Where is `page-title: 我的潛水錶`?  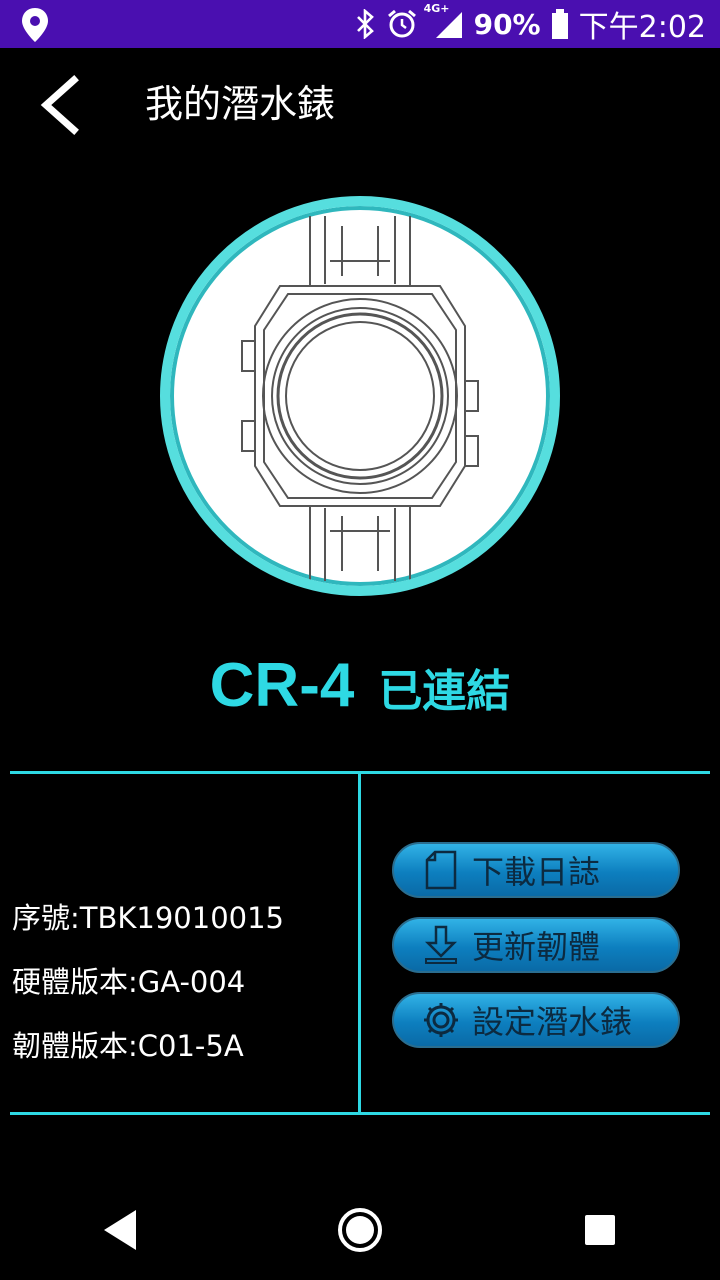 page-title: 我的潛水錶 is located at coordinates (240, 104).